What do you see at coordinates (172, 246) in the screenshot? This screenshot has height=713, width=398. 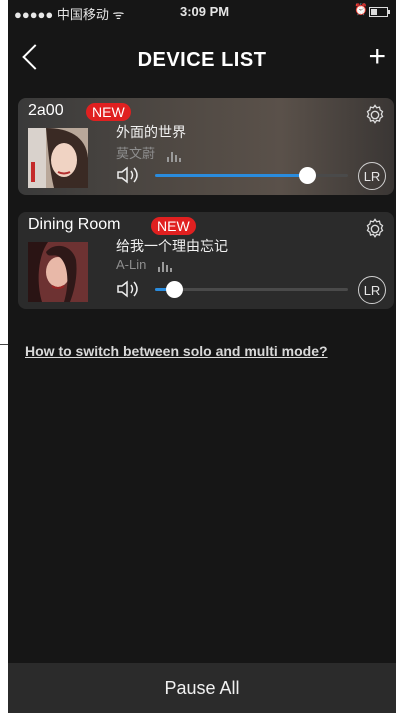 I see `song-title: 给我一个理由忘记` at bounding box center [172, 246].